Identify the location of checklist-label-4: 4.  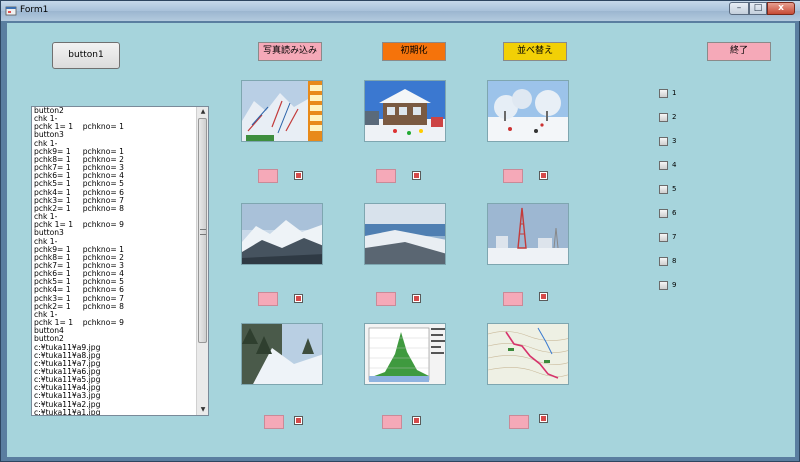
(674, 165).